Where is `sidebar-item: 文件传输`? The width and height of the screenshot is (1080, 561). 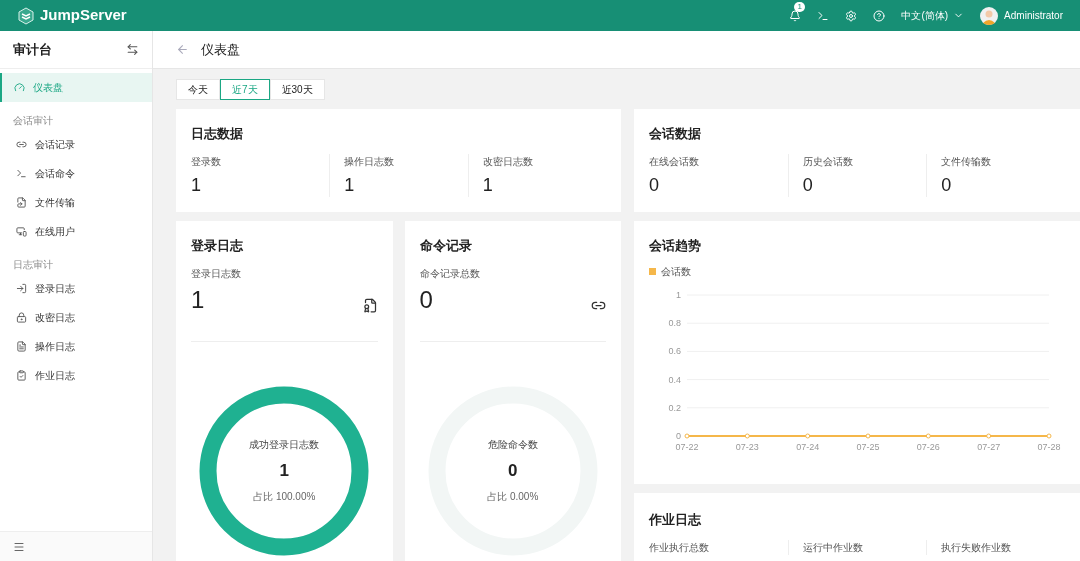
sidebar-item: 文件传输 is located at coordinates (76, 202).